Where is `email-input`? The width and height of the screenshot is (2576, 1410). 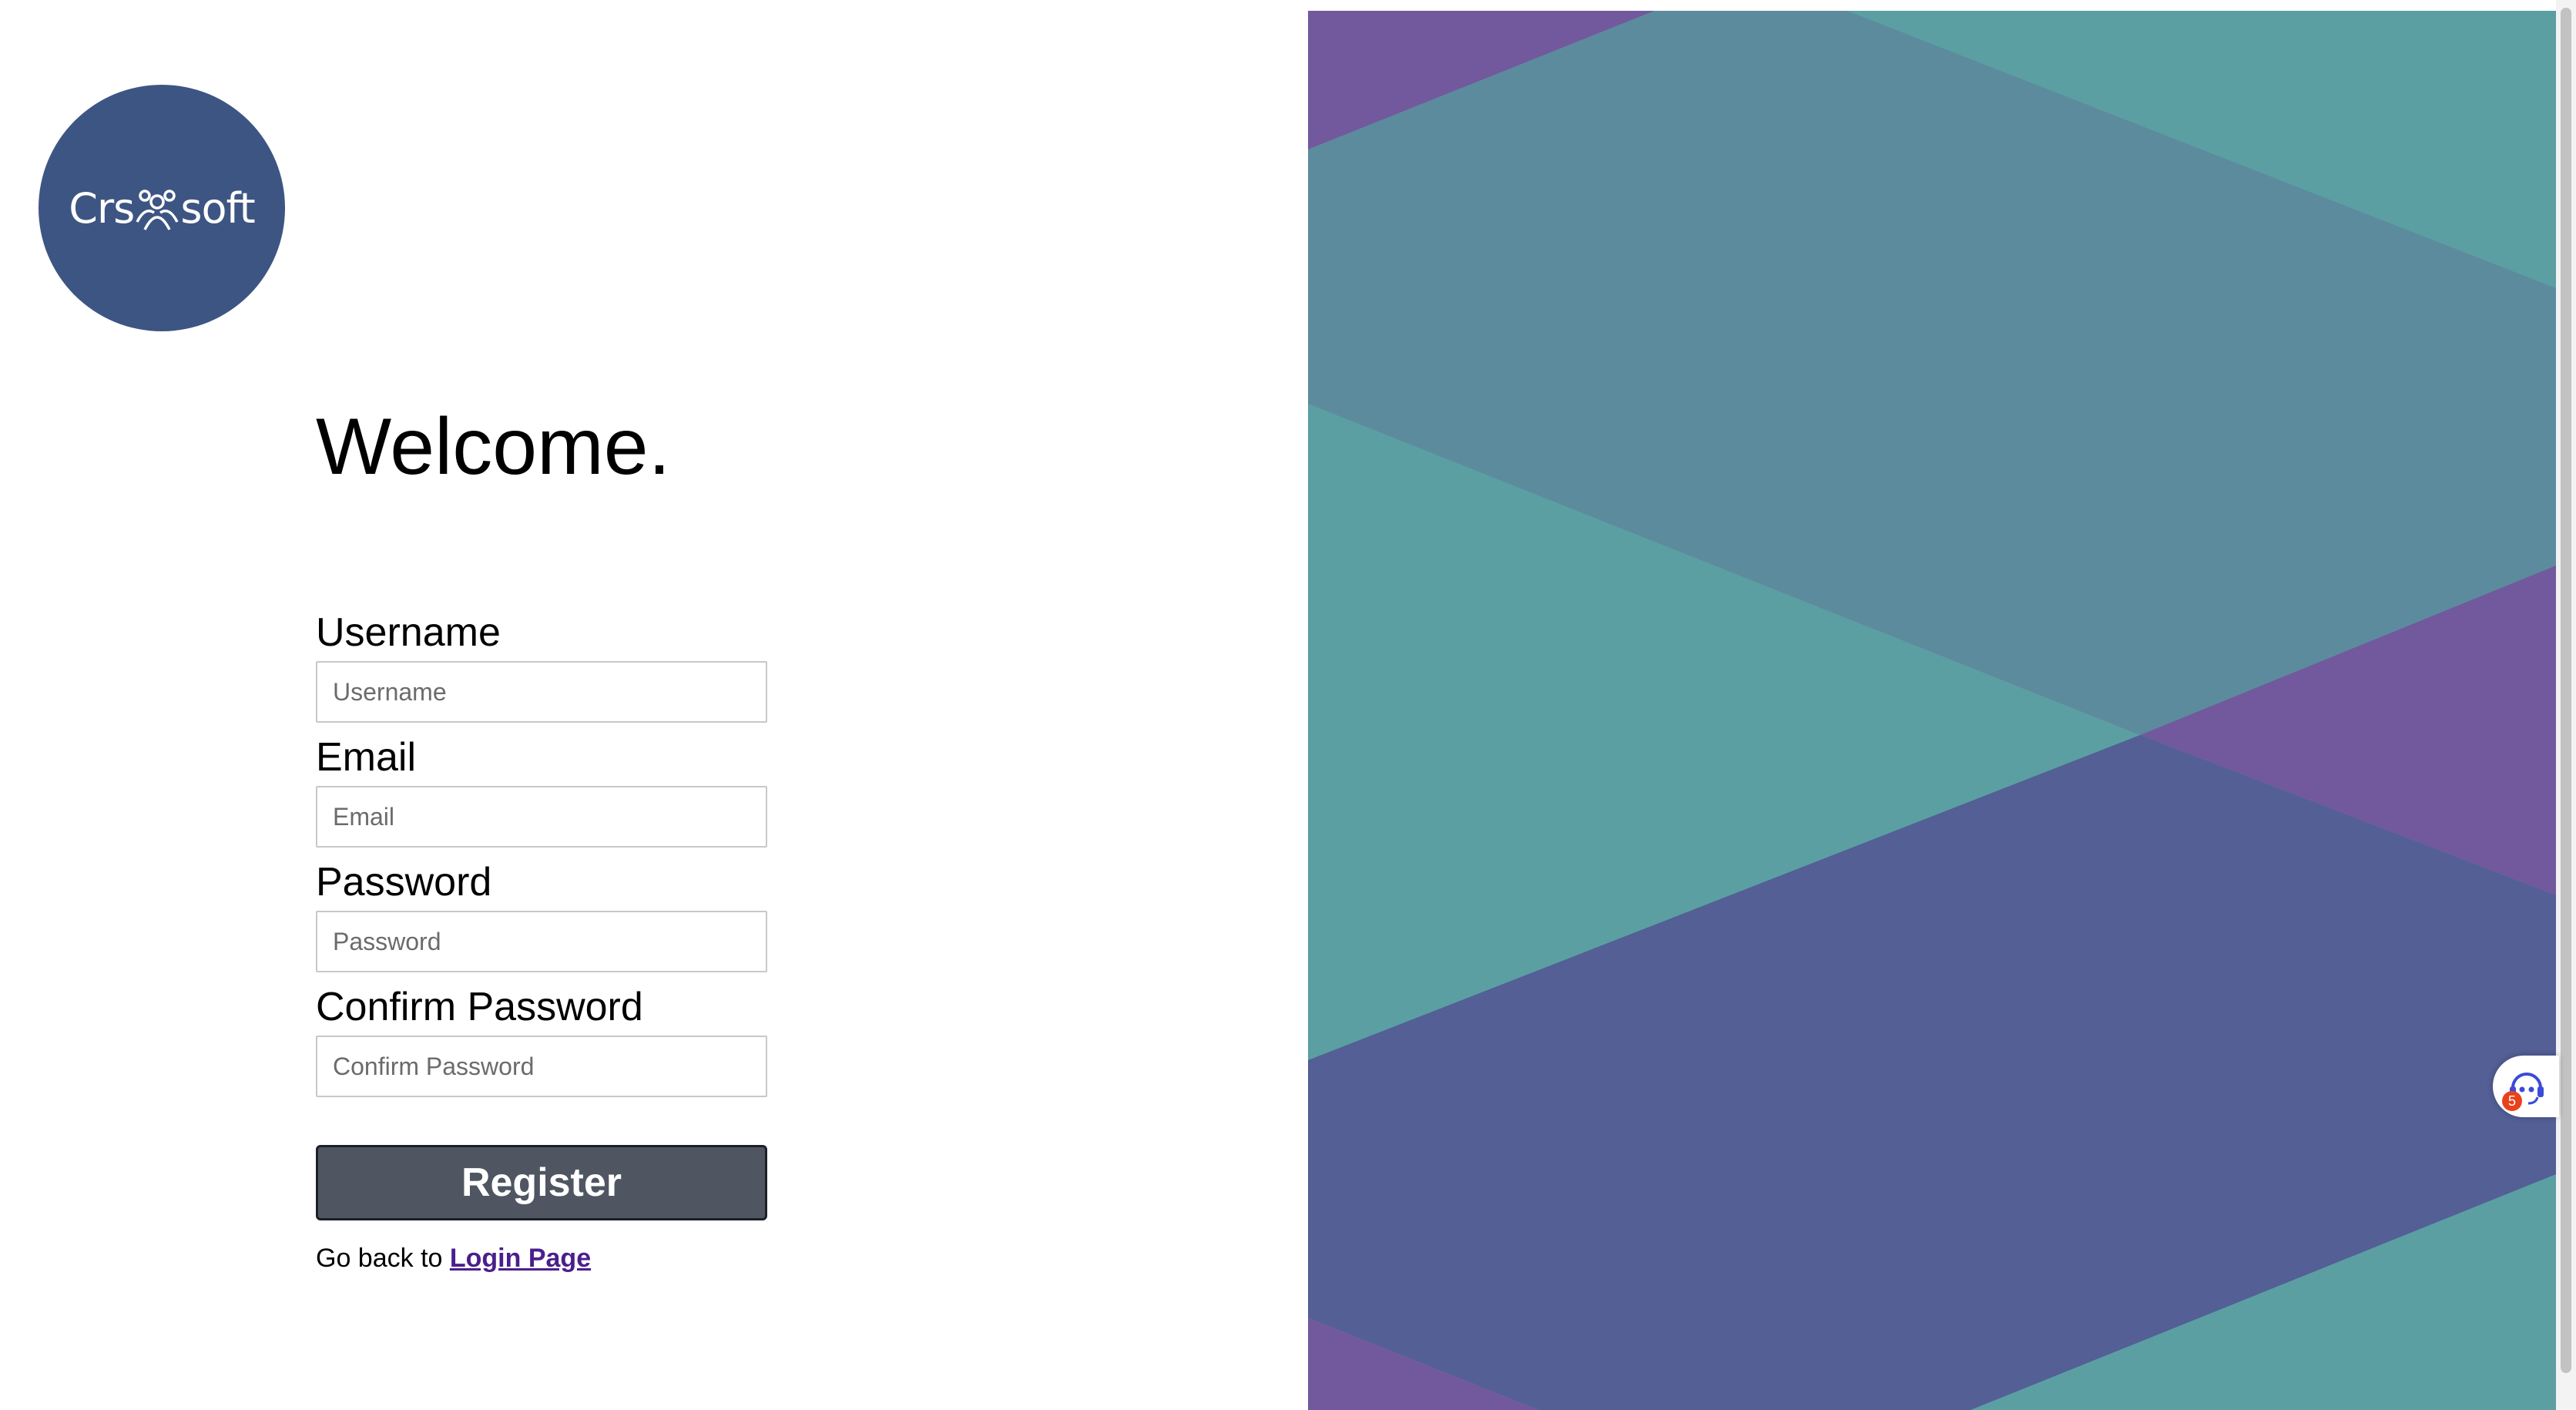 email-input is located at coordinates (541, 817).